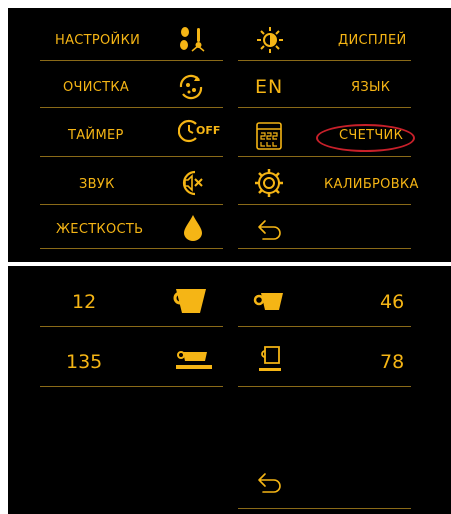  I want to click on brightness-icon, so click(270, 40).